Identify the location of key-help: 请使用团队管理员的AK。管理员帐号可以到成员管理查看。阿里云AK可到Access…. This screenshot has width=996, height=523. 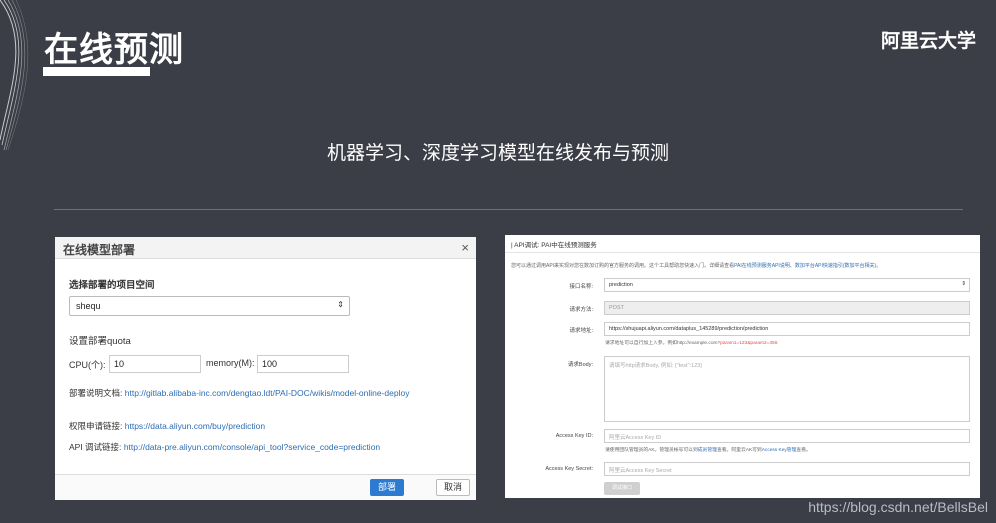
(708, 449).